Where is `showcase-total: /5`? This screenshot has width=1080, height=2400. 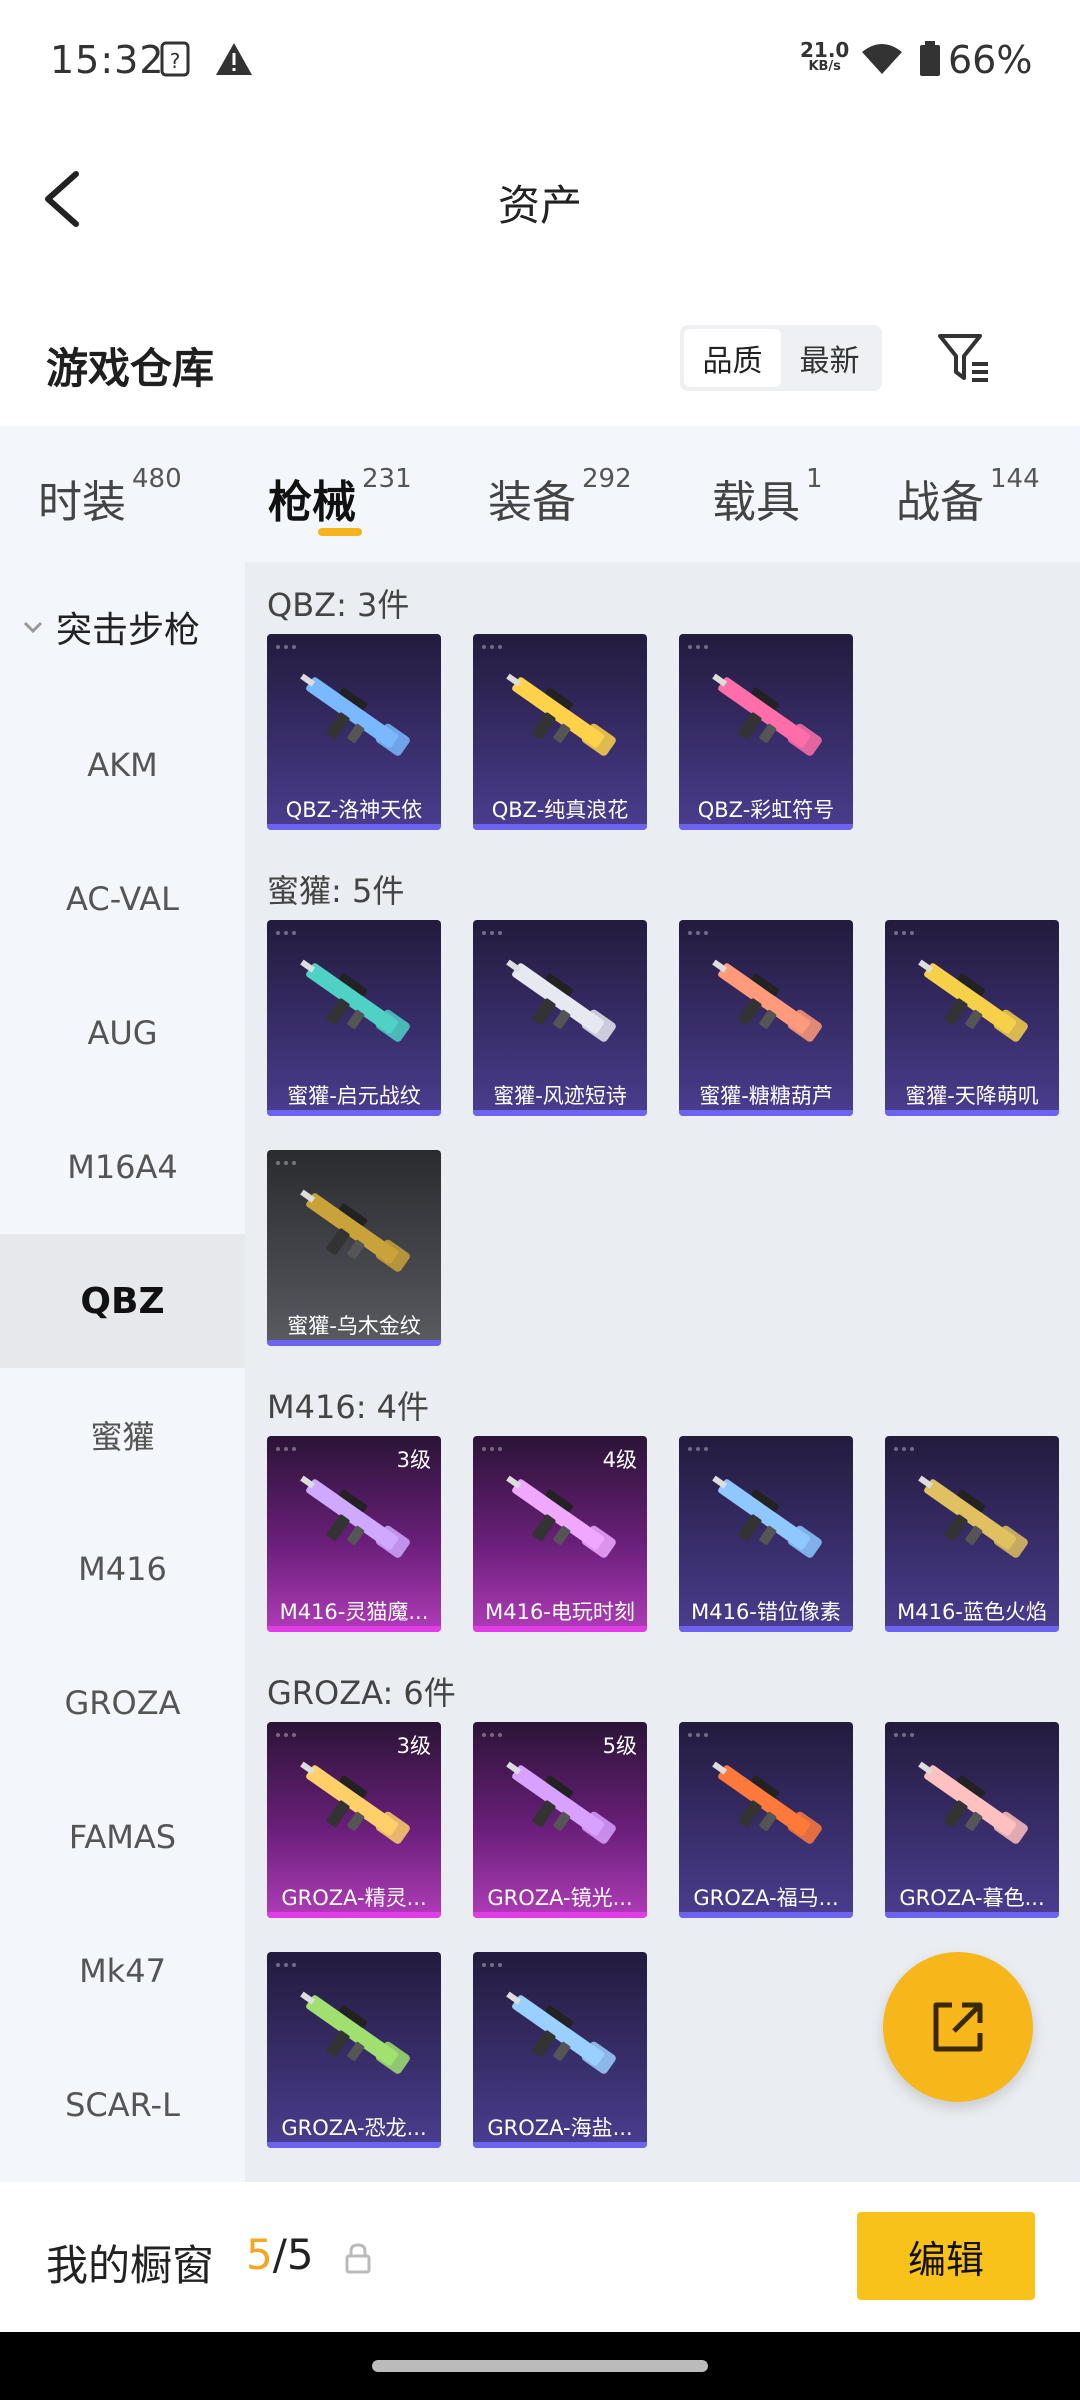 showcase-total: /5 is located at coordinates (293, 2254).